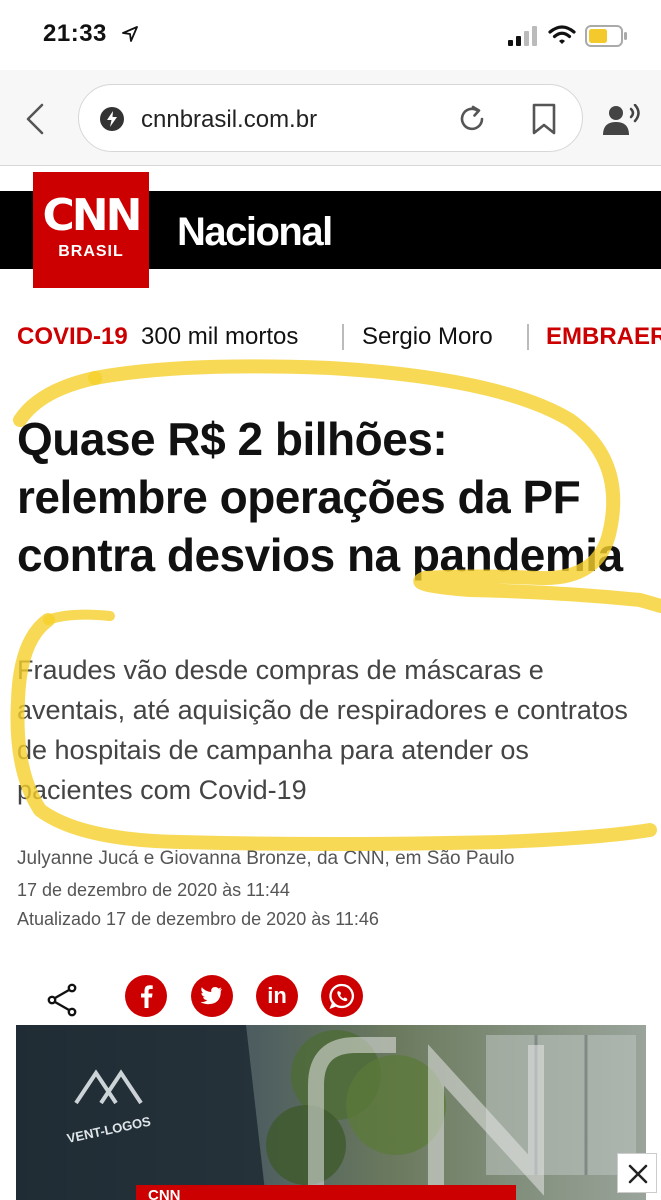  I want to click on topic-covid: COVID-19, so click(72, 337).